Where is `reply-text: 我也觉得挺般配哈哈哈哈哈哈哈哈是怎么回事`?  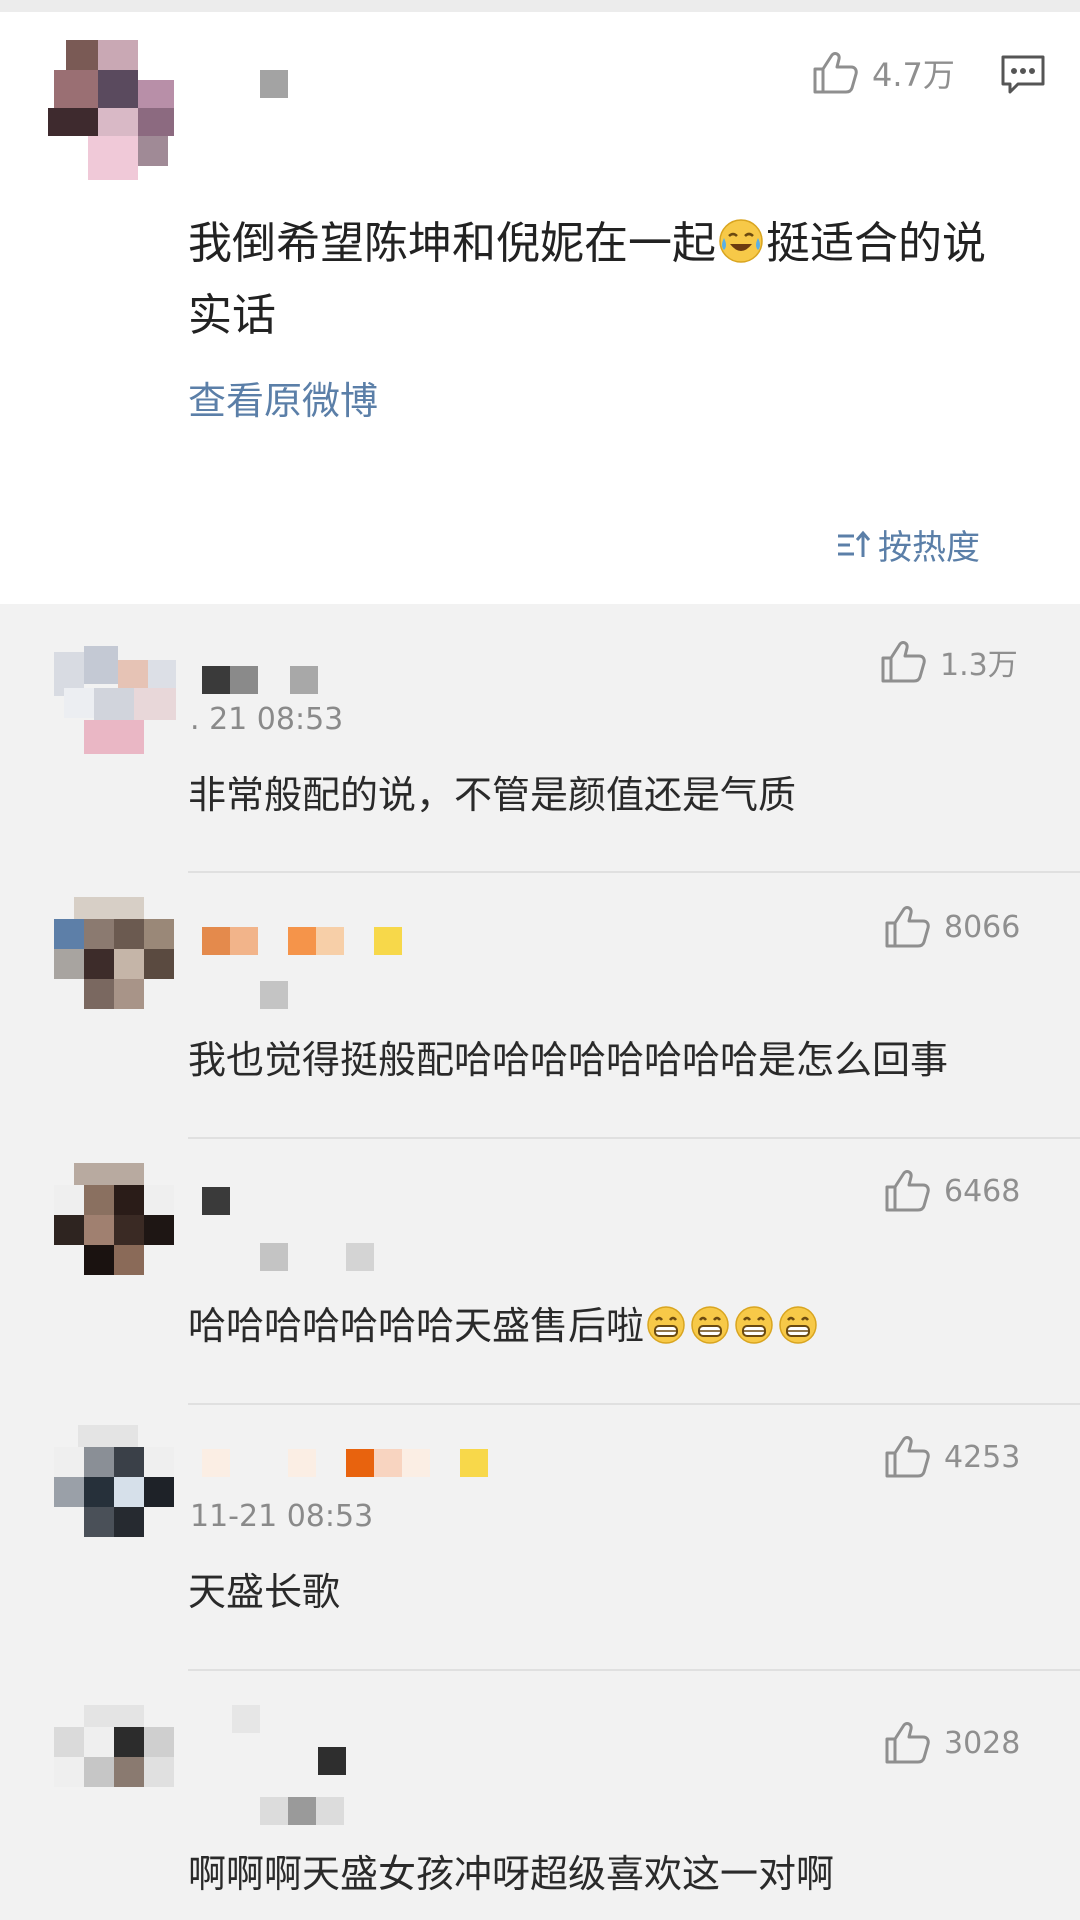 reply-text: 我也觉得挺般配哈哈哈哈哈哈哈哈是怎么回事 is located at coordinates (568, 1060).